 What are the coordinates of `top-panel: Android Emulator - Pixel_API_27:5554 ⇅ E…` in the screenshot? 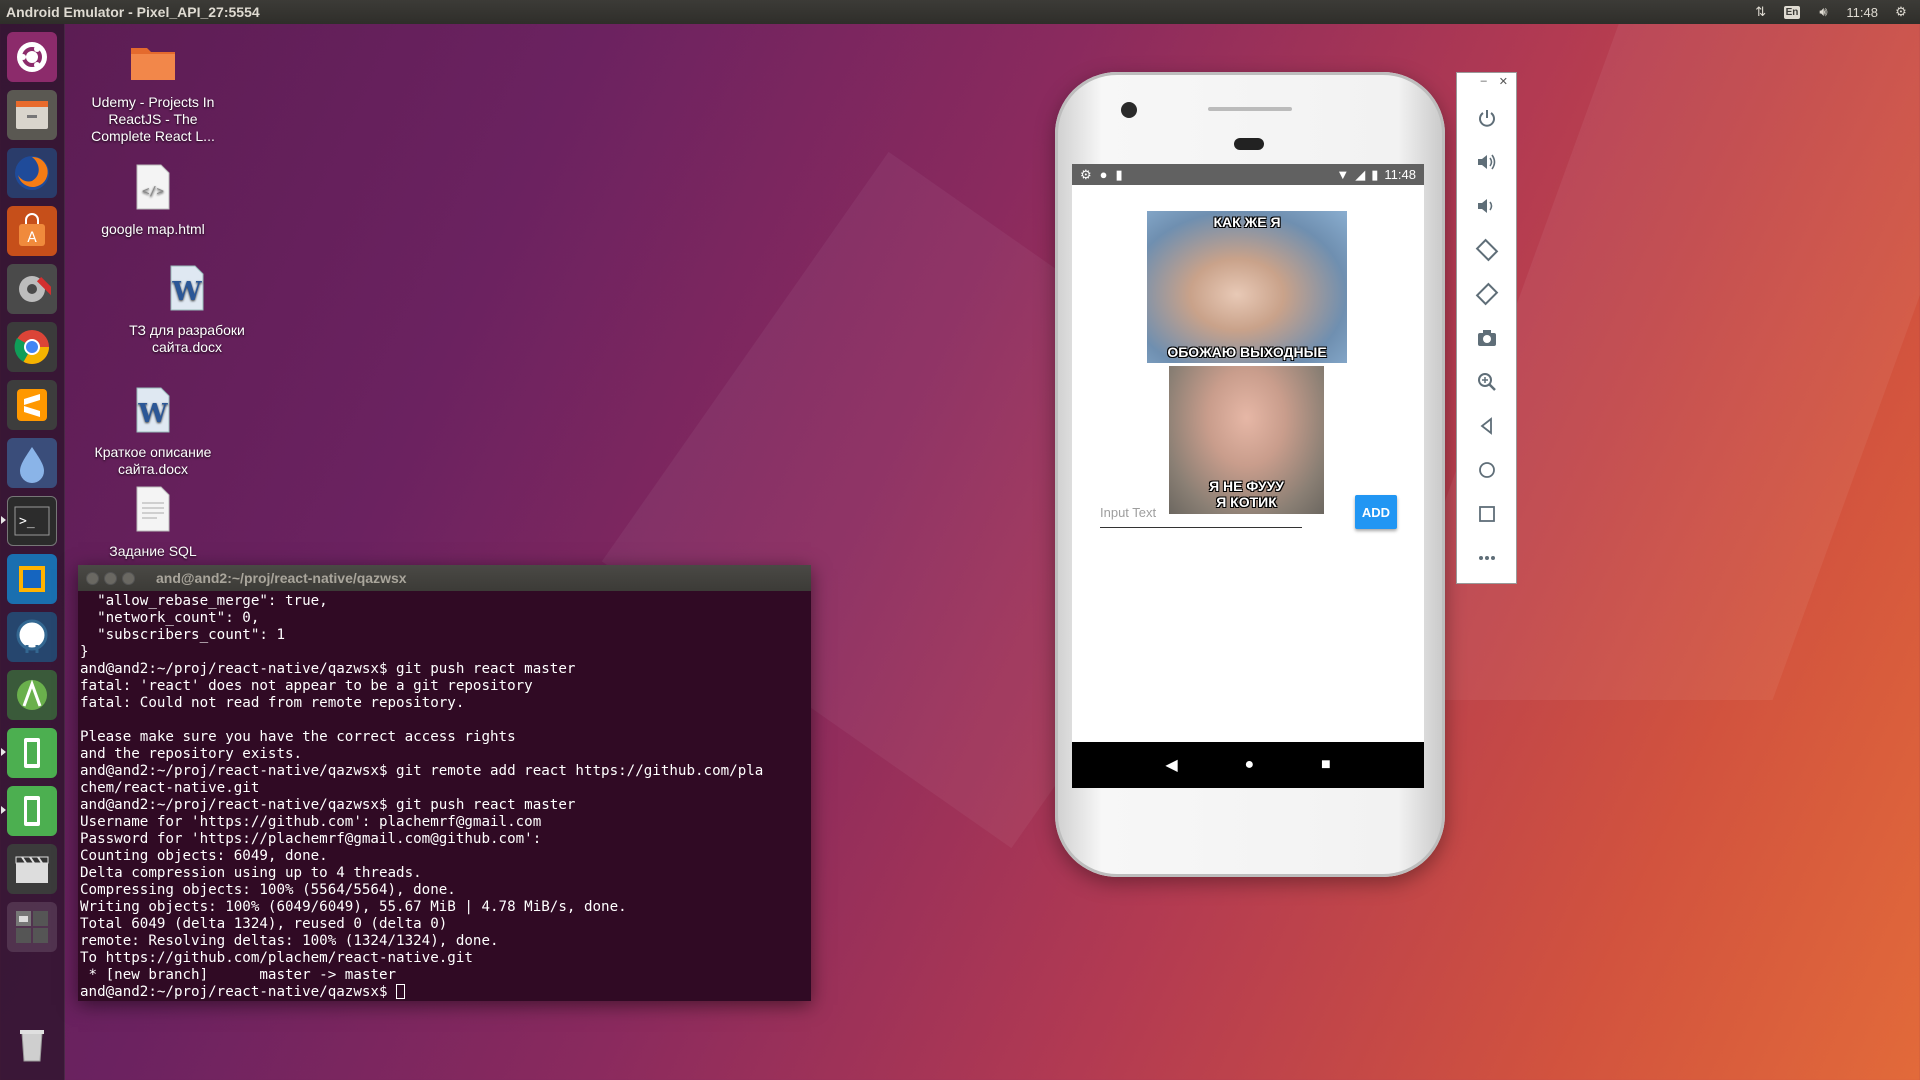 It's located at (960, 12).